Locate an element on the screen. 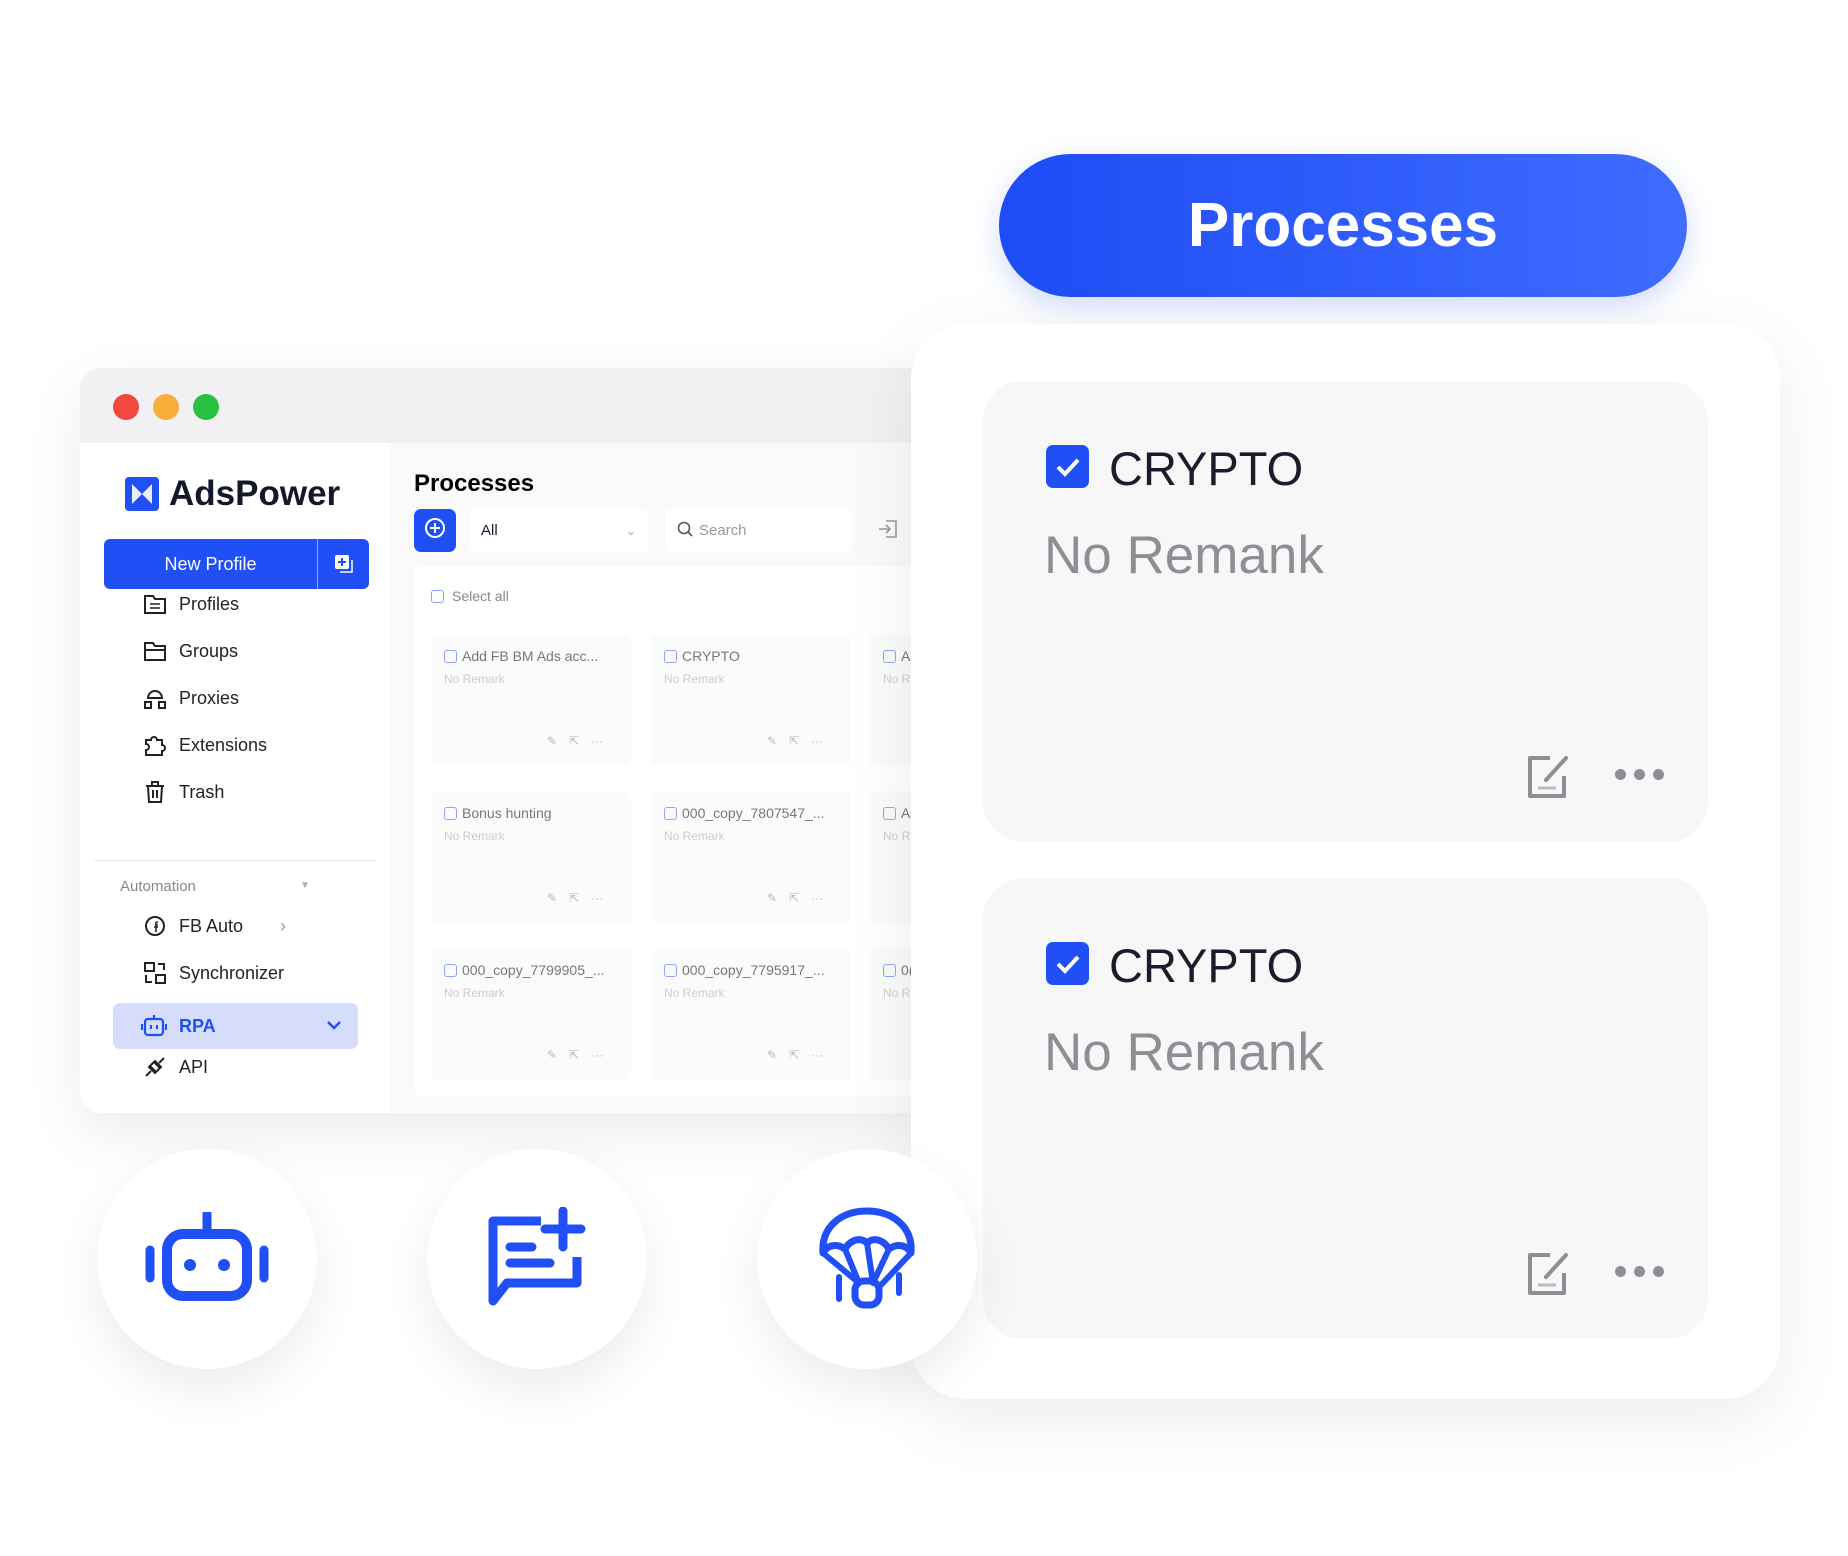 This screenshot has width=1848, height=1556. robot-feature-badge is located at coordinates (207, 1259).